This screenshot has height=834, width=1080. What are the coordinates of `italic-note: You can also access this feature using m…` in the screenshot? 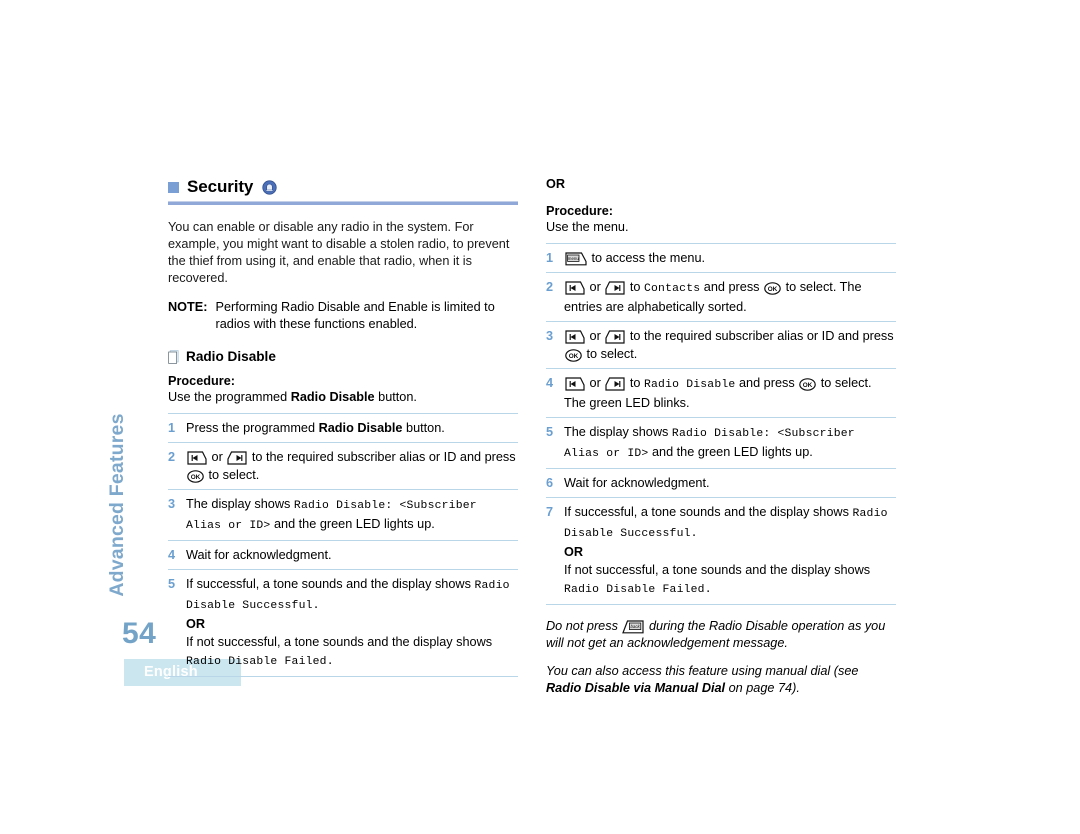 It's located at (702, 679).